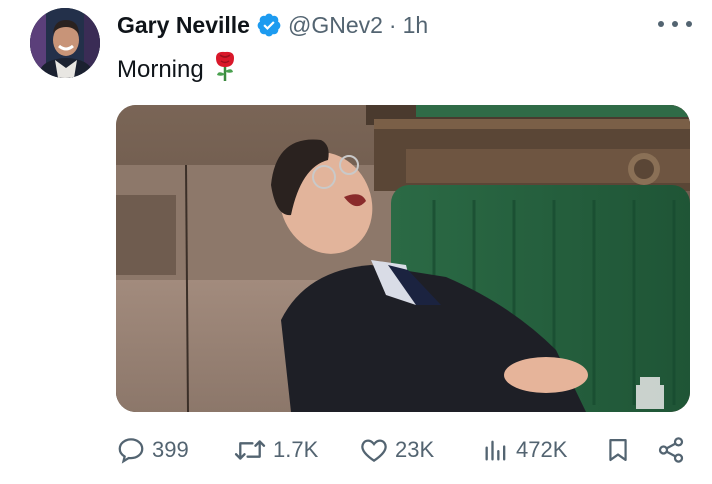 The height and width of the screenshot is (484, 712). I want to click on tweet-text-content: Morning, so click(160, 69).